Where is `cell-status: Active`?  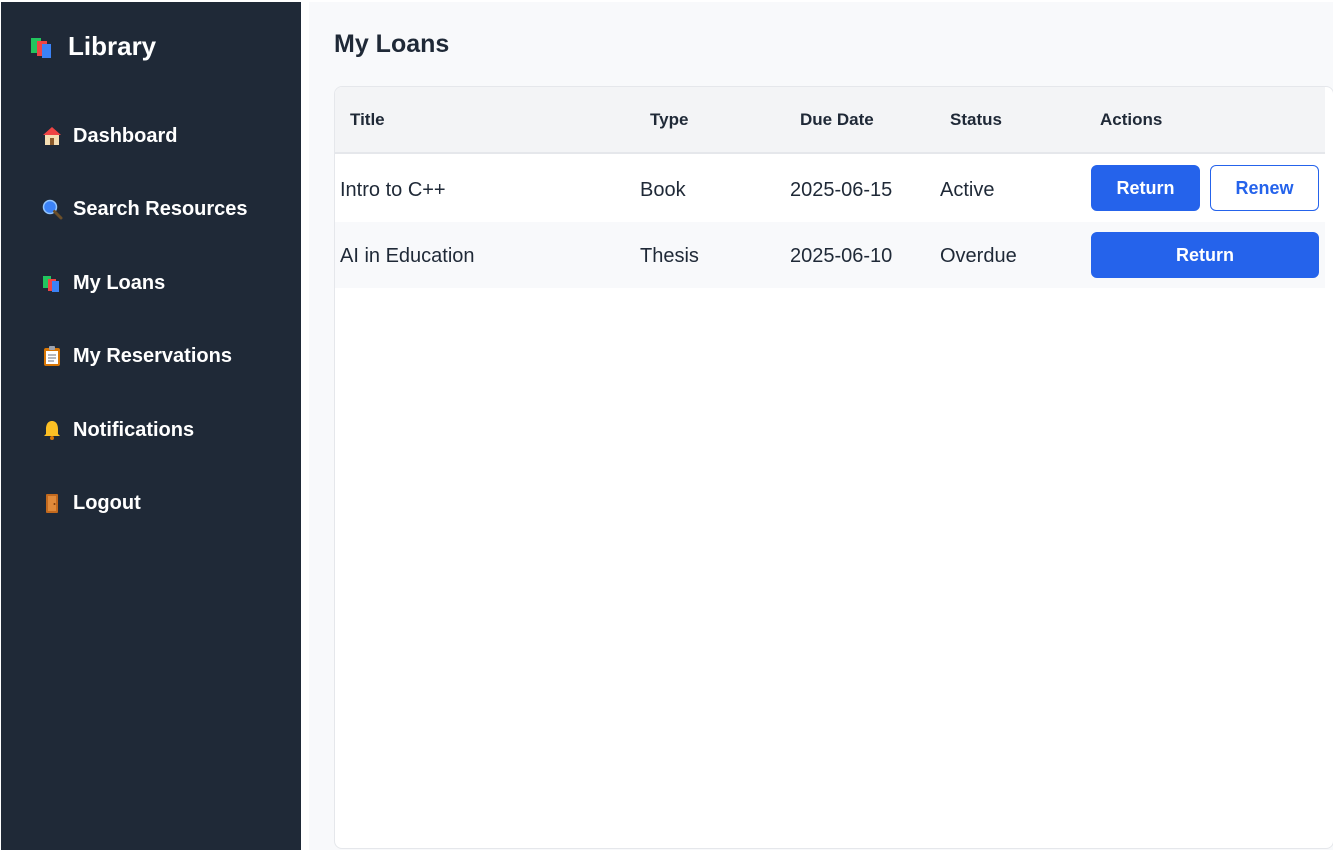 cell-status: Active is located at coordinates (967, 190).